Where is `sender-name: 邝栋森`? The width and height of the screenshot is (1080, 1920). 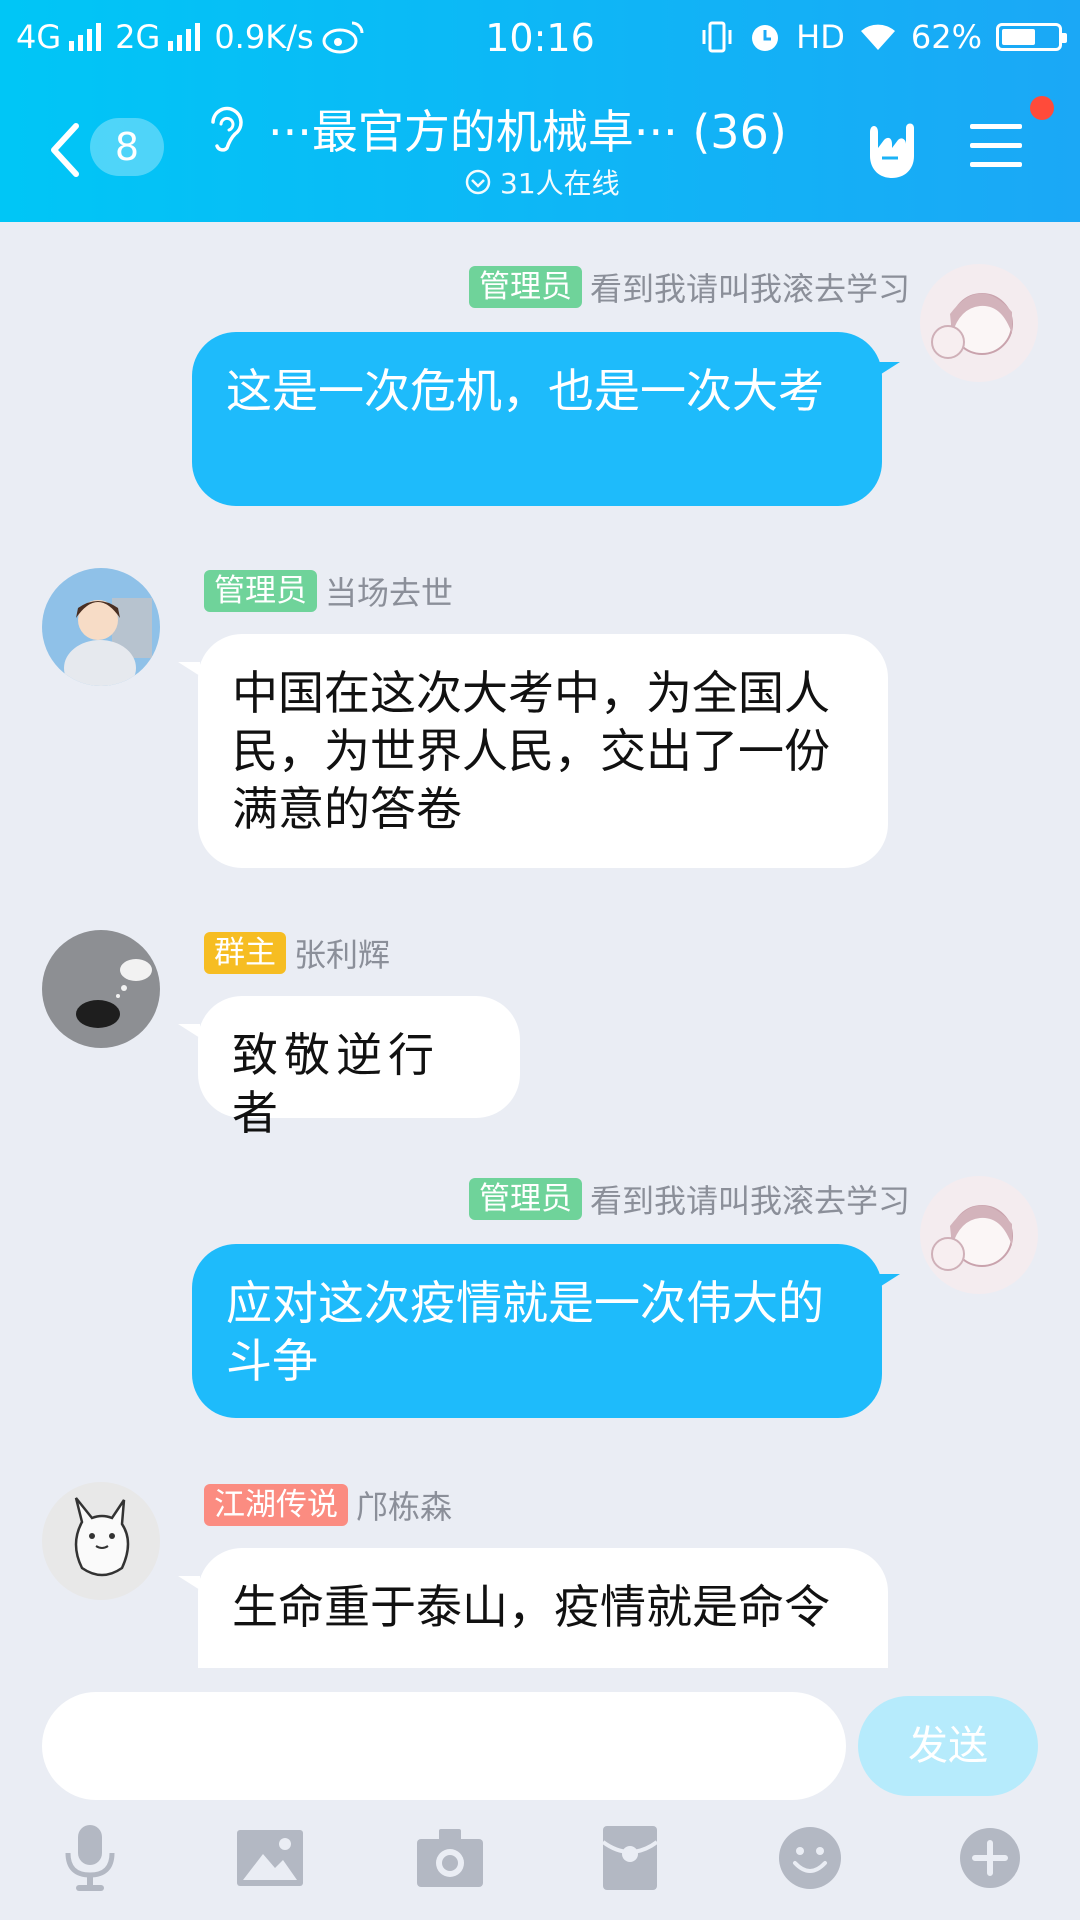 sender-name: 邝栋森 is located at coordinates (404, 1507).